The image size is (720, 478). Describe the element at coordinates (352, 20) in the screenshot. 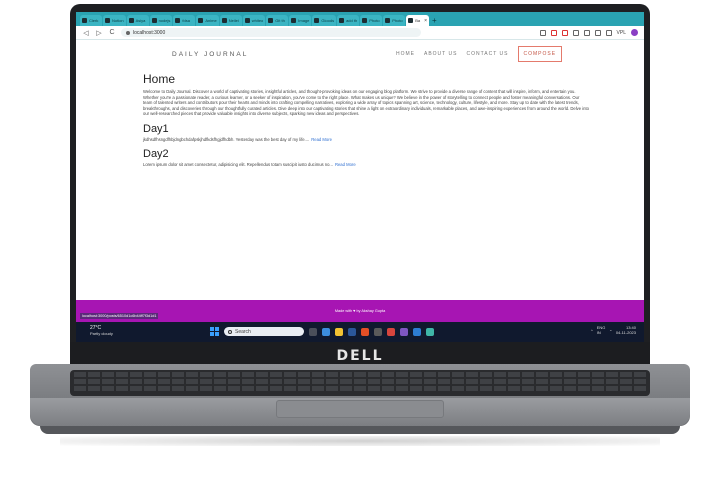

I see `tab-label: add th` at that location.